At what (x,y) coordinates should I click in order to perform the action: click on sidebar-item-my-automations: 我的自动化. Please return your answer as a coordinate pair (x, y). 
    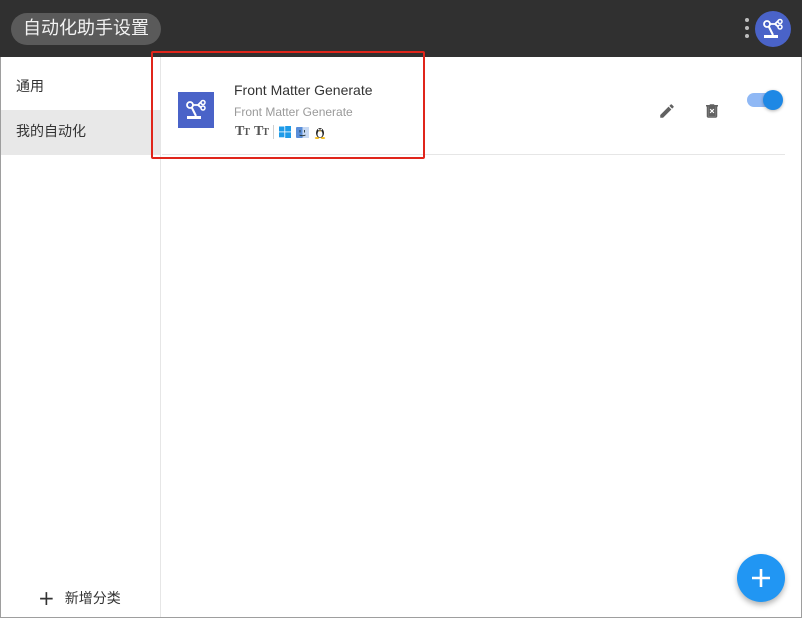
    Looking at the image, I should click on (80, 132).